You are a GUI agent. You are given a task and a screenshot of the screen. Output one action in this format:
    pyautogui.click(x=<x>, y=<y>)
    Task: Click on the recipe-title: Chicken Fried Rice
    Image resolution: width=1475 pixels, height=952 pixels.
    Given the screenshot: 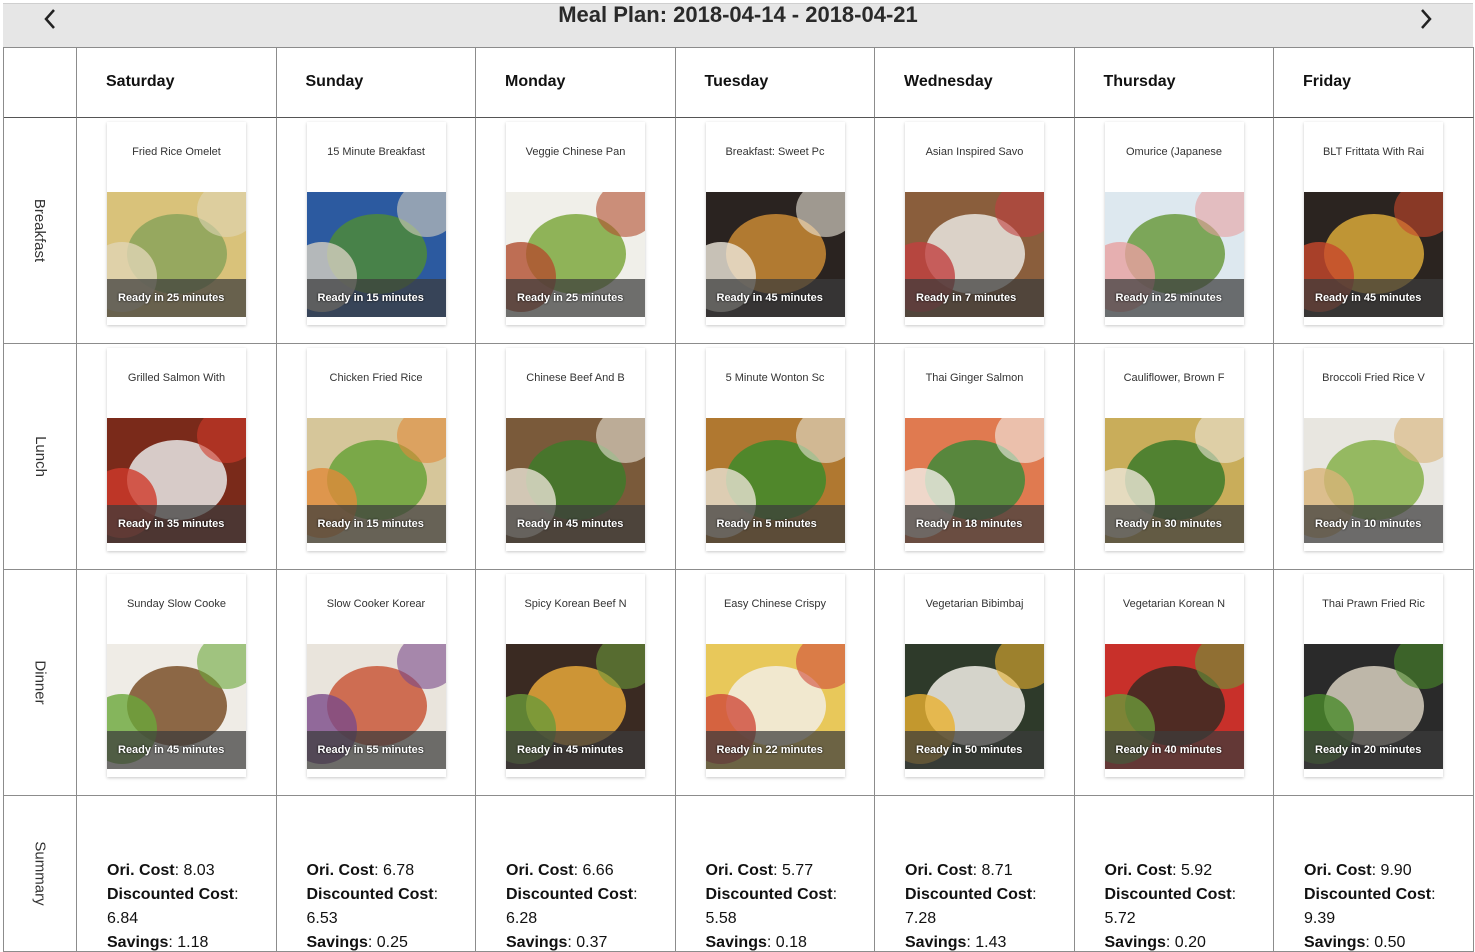 What is the action you would take?
    pyautogui.click(x=376, y=378)
    